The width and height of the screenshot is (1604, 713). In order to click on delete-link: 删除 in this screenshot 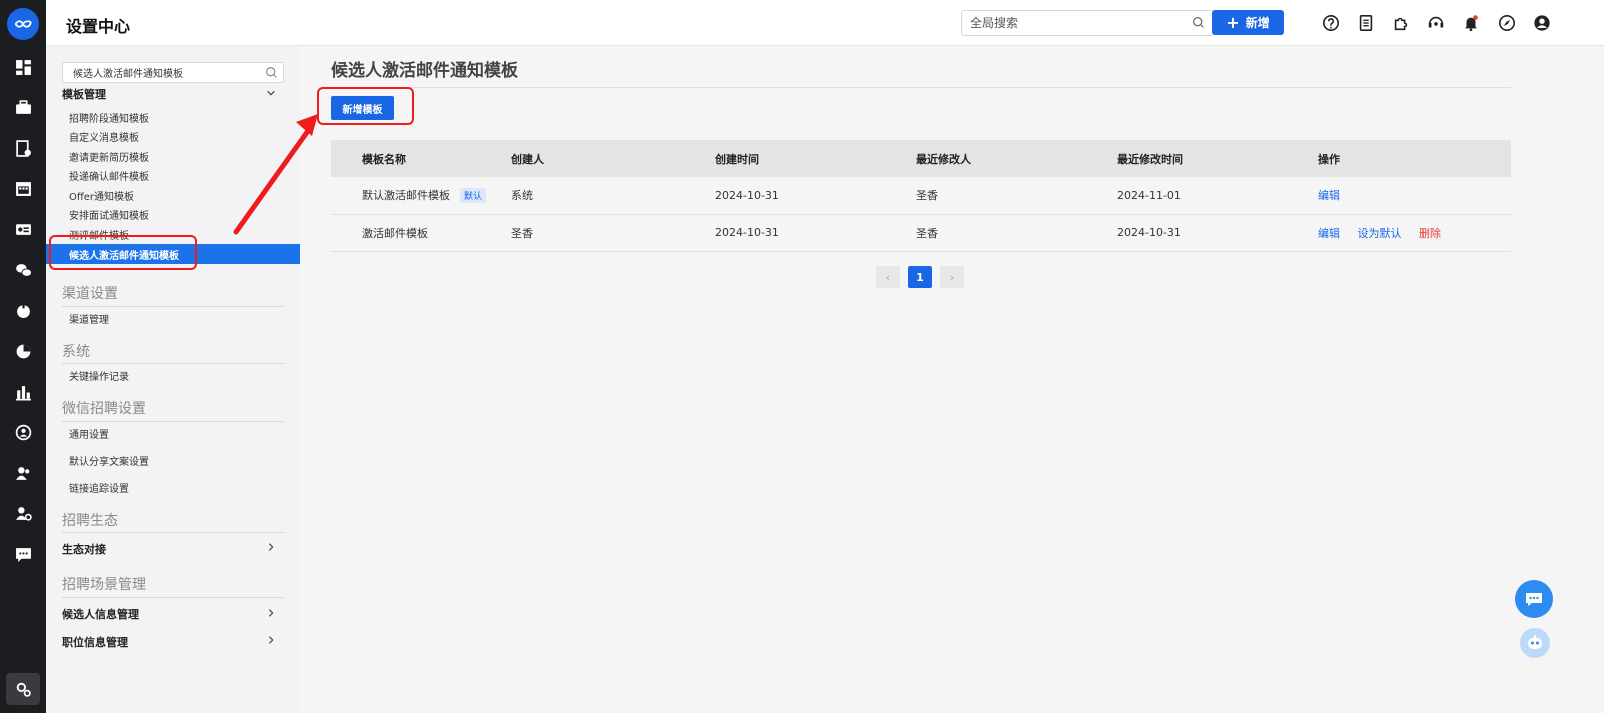, I will do `click(1430, 233)`.